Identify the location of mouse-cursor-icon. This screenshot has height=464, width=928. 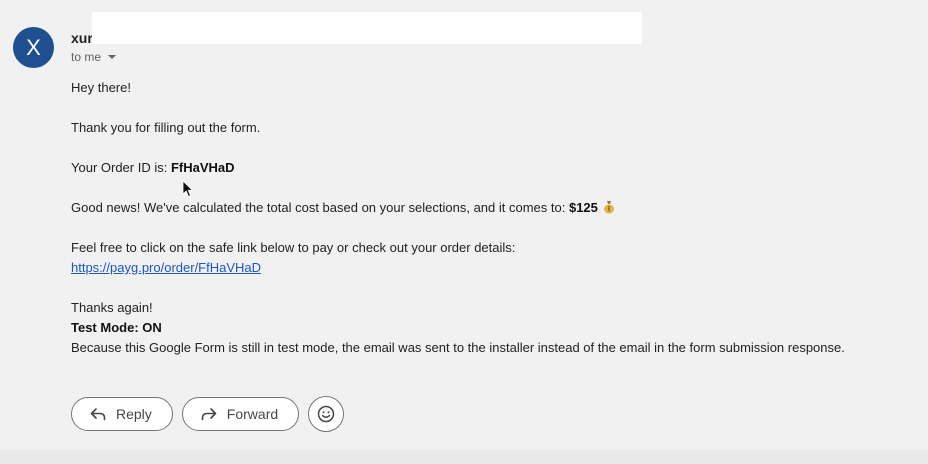
(188, 189).